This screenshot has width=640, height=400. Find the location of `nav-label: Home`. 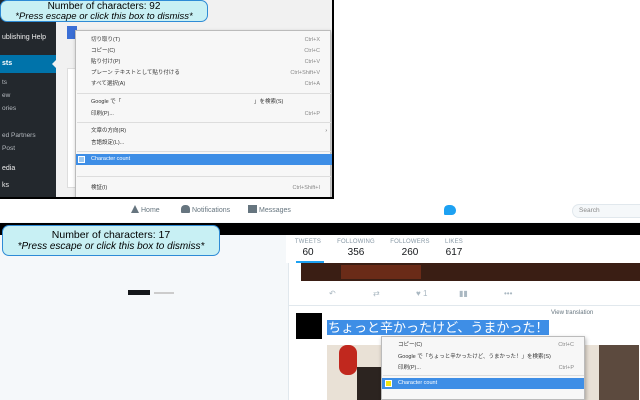

nav-label: Home is located at coordinates (150, 210).